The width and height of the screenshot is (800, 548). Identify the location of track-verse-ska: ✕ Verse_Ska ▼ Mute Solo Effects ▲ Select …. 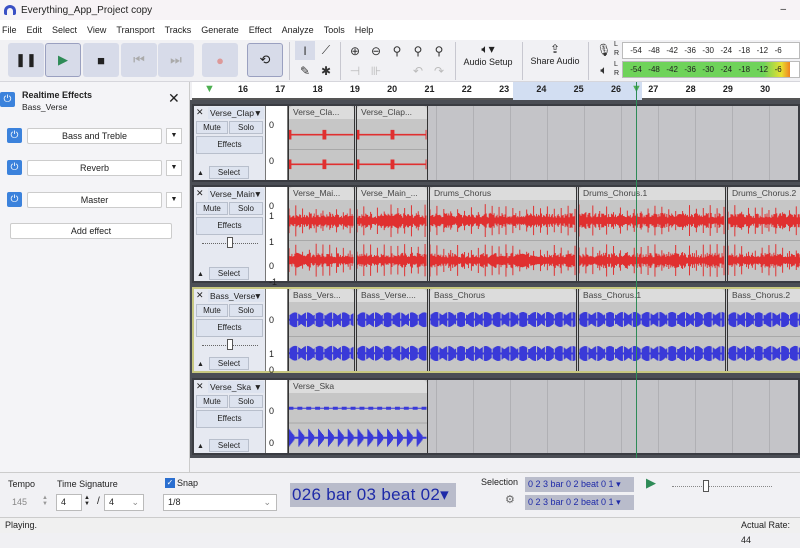
(496, 416).